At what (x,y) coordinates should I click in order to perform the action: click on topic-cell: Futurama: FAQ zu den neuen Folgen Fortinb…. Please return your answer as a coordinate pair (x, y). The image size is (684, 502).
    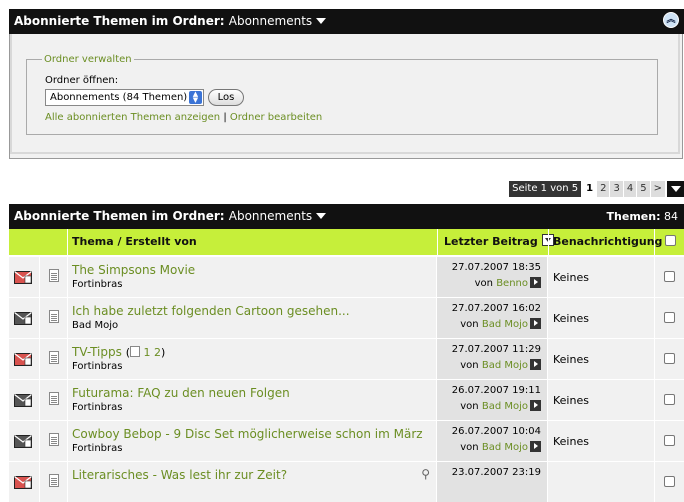
    Looking at the image, I should click on (252, 400).